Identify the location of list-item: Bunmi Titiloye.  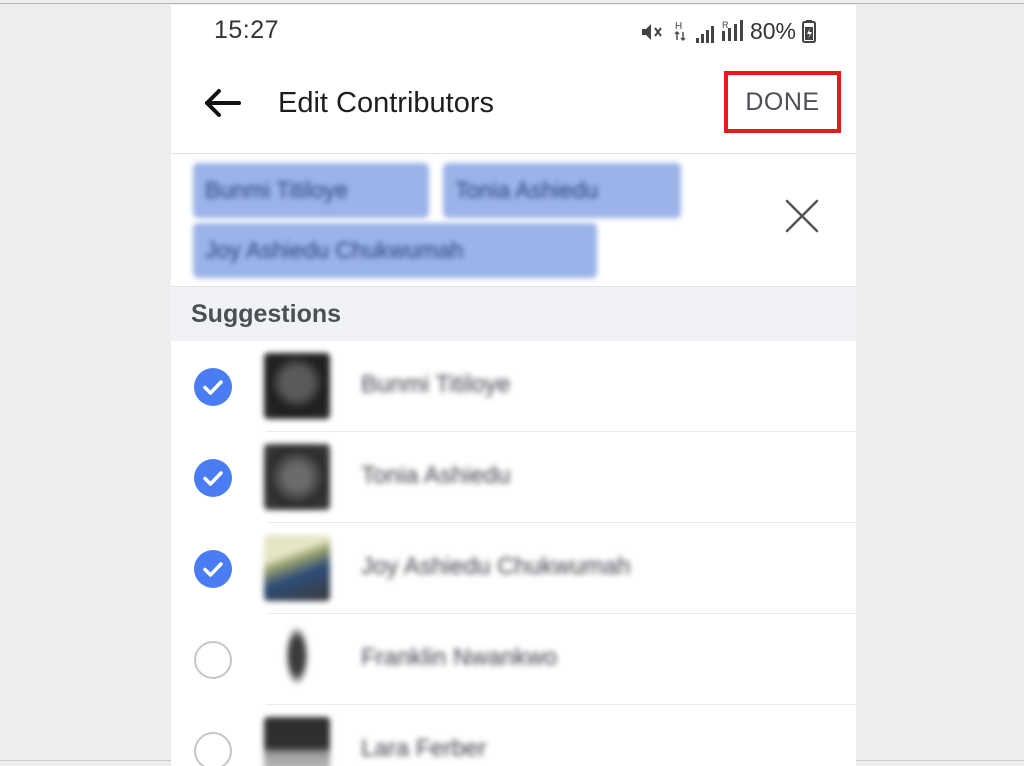
(513, 386).